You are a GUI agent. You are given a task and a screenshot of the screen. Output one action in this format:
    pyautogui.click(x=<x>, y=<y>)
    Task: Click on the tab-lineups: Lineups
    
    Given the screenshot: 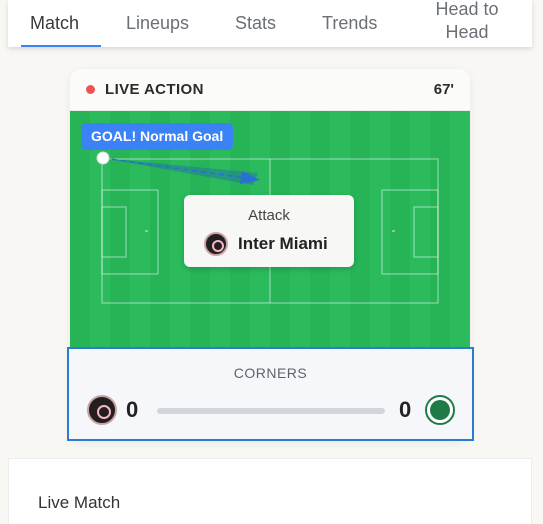 What is the action you would take?
    pyautogui.click(x=157, y=23)
    